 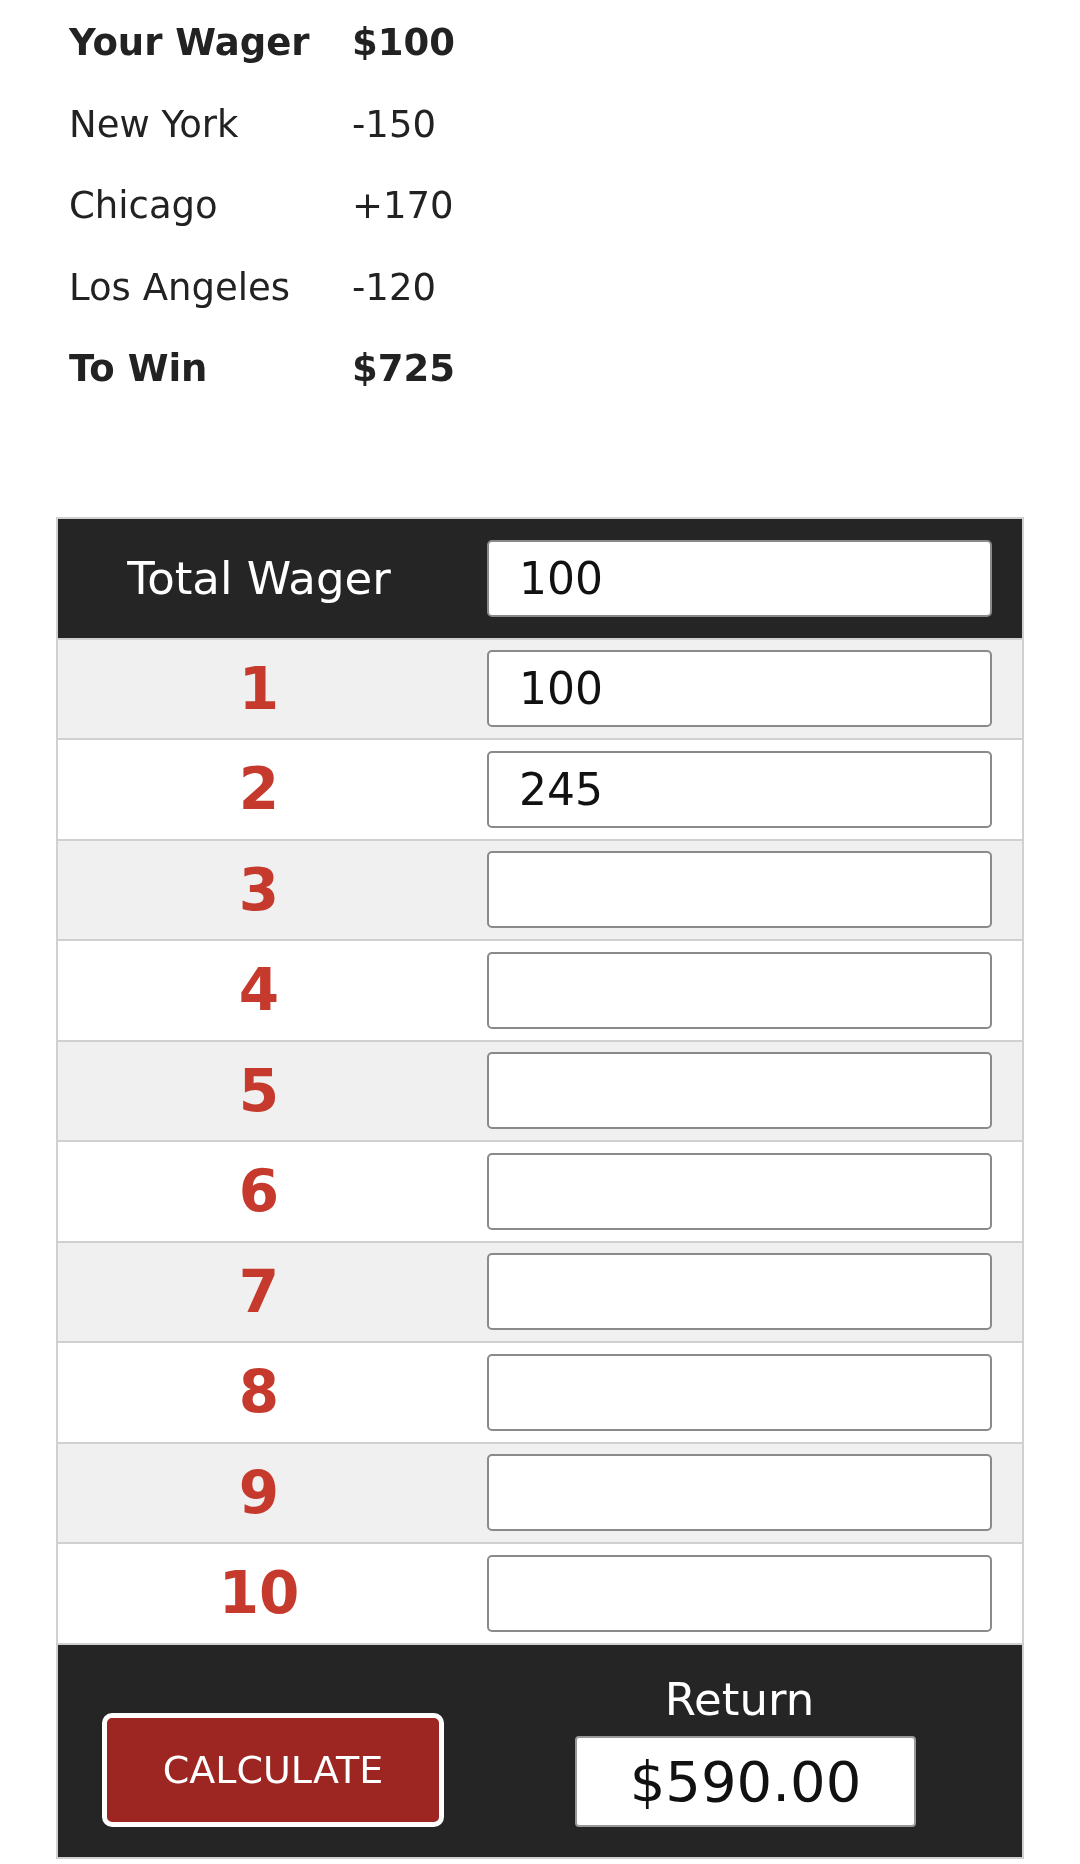 I want to click on summary-label: To Win, so click(x=139, y=369).